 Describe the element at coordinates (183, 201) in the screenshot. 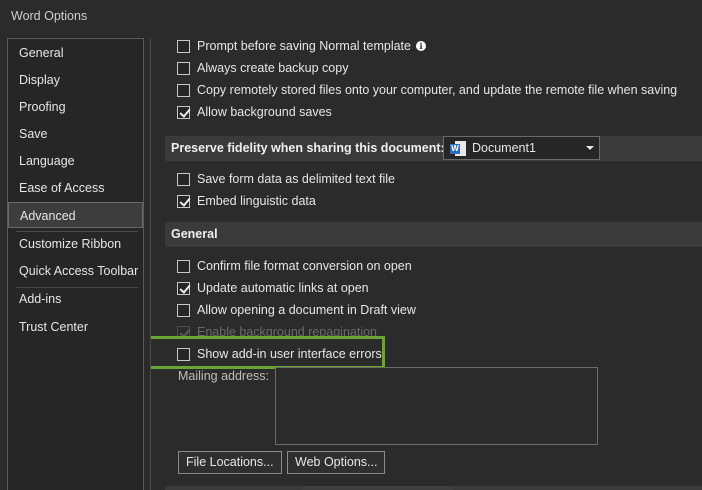

I see `embed-linguistic-data-checkbox` at that location.